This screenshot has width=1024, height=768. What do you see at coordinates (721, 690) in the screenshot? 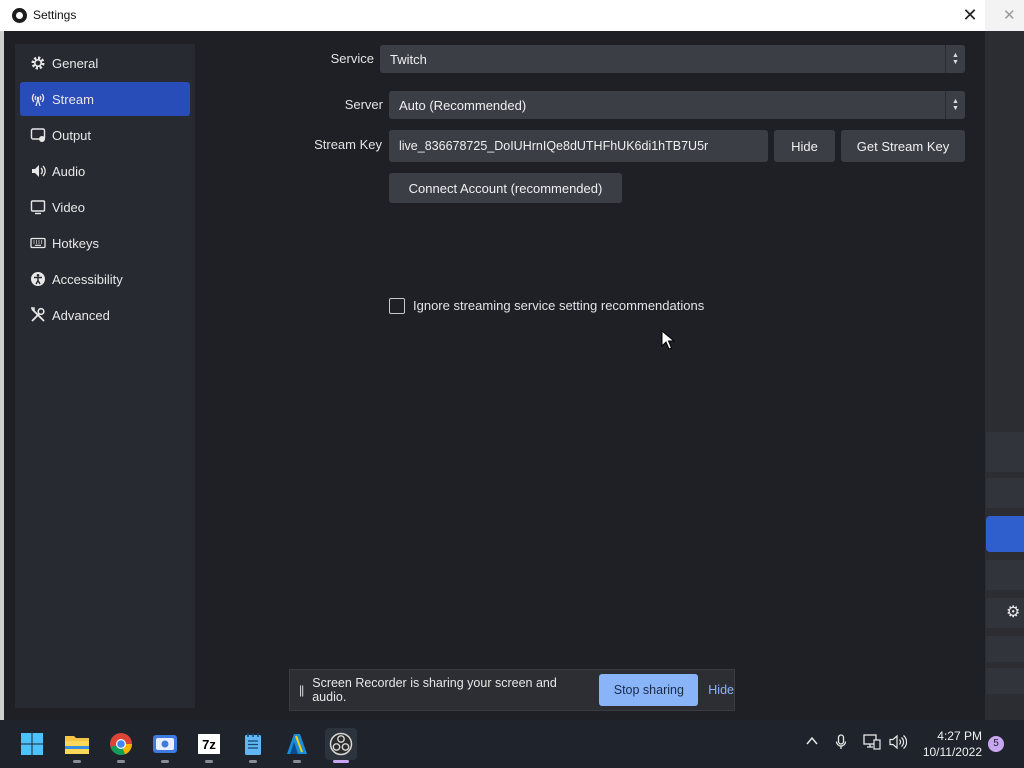
I see `hide-sharing-bar-link: Hide` at bounding box center [721, 690].